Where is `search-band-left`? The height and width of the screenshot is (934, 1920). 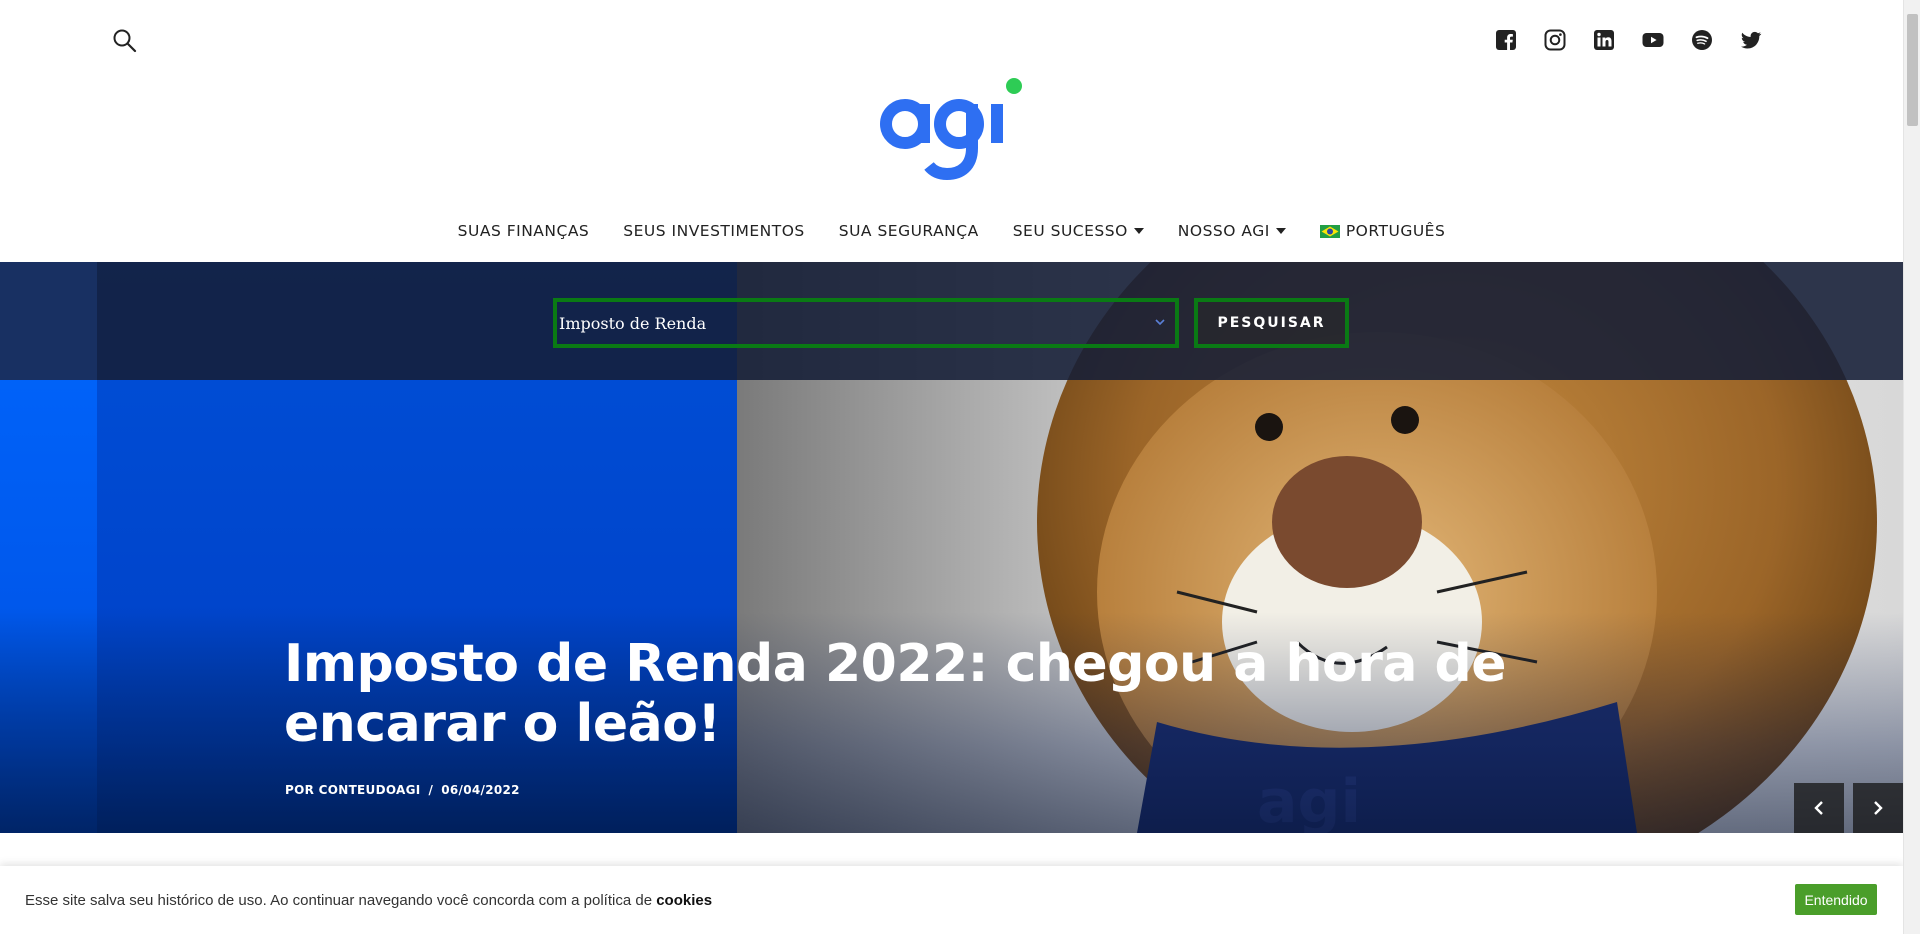
search-band-left is located at coordinates (48, 321).